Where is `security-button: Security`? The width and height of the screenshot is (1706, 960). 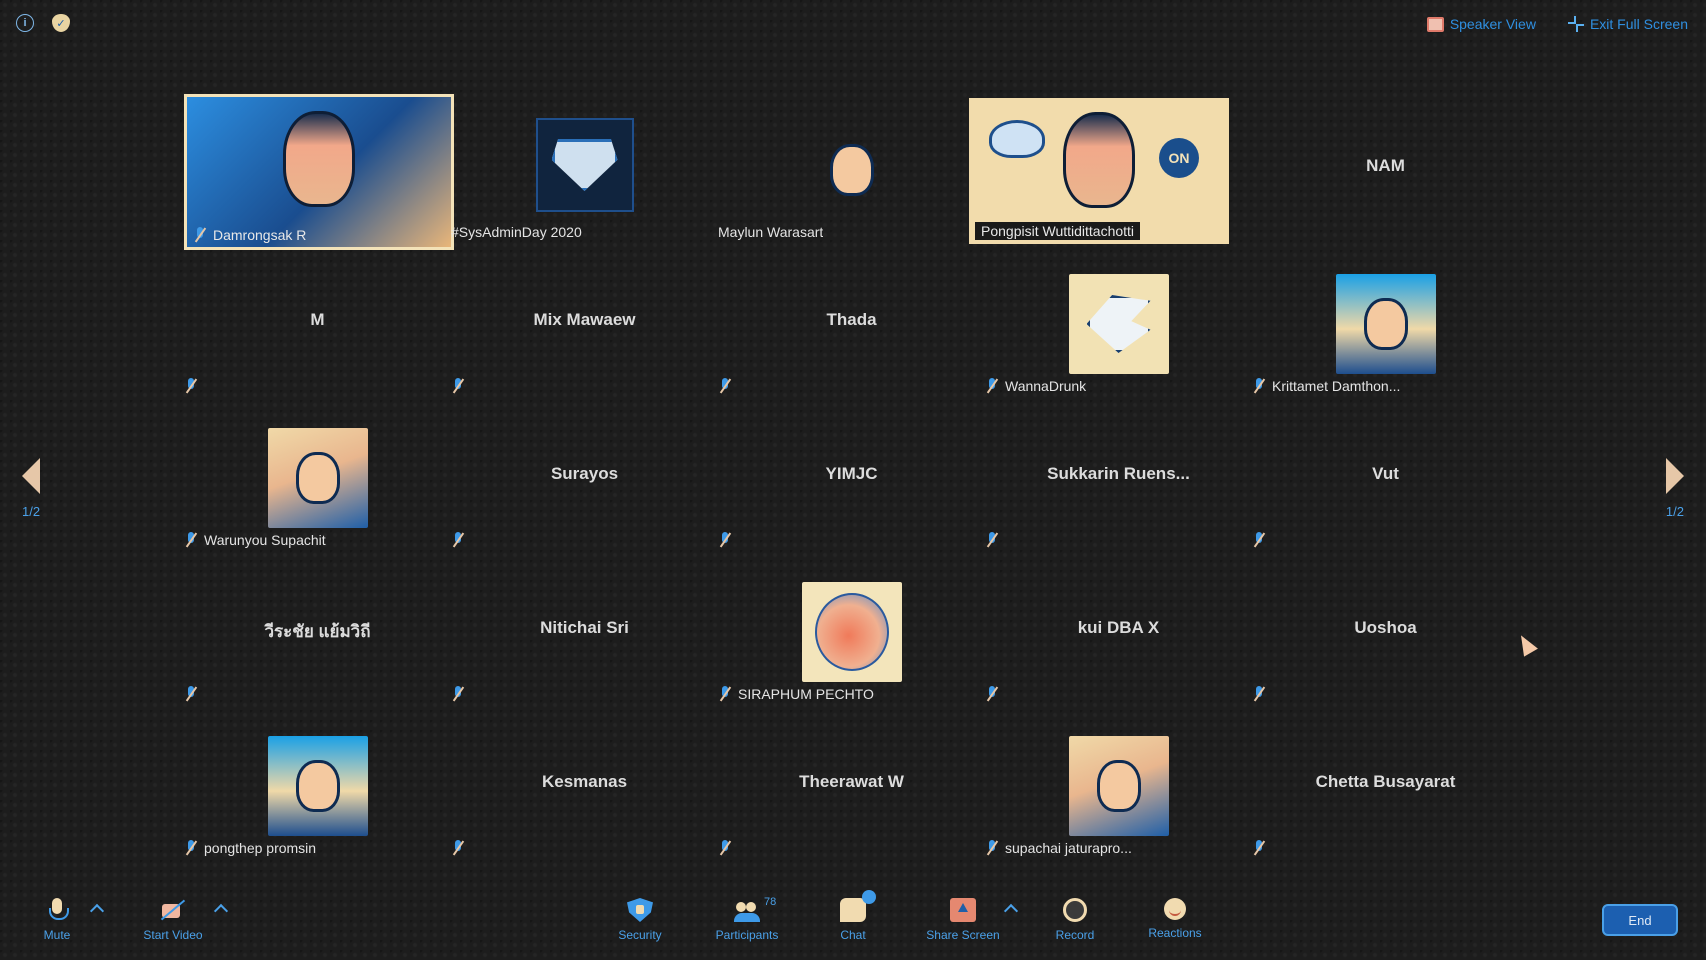
security-button: Security is located at coordinates (640, 920).